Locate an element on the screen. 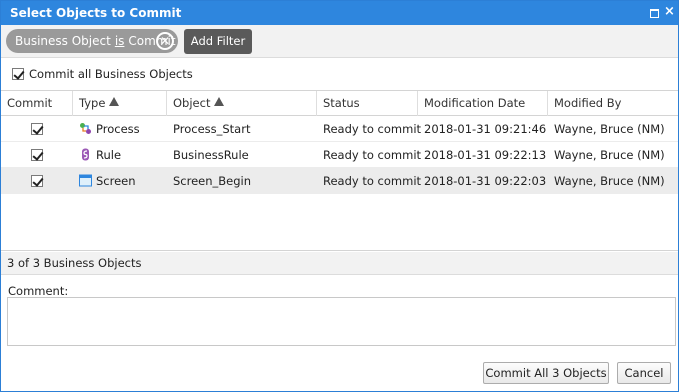 This screenshot has width=679, height=392. screen-icon is located at coordinates (85, 180).